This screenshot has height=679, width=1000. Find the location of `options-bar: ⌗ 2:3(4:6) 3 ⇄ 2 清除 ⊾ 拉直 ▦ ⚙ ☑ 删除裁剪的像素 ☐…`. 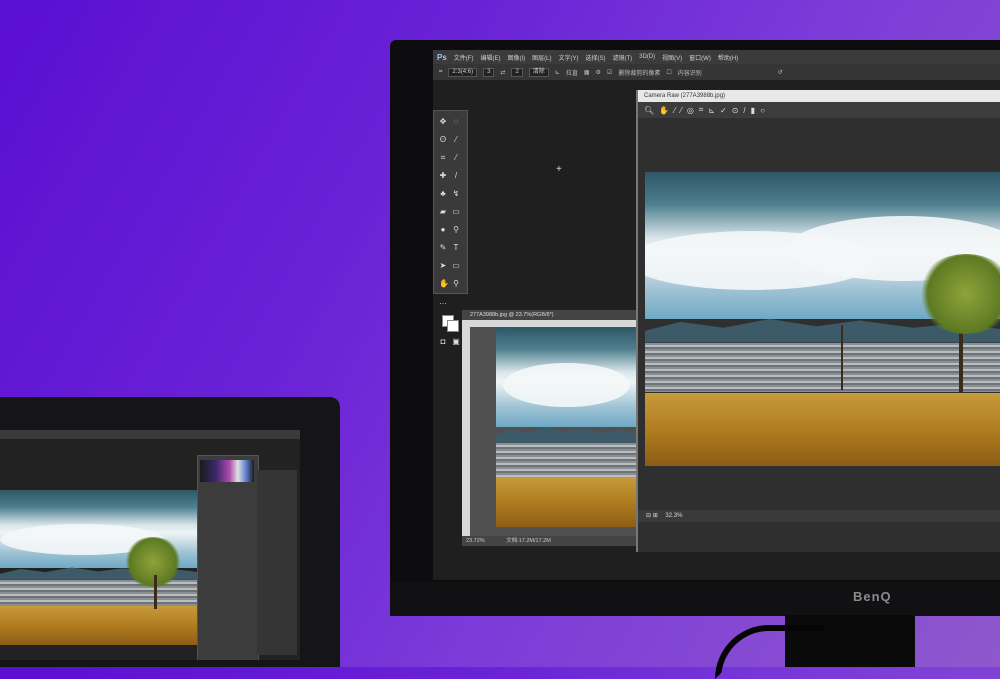

options-bar: ⌗ 2:3(4:6) 3 ⇄ 2 清除 ⊾ 拉直 ▦ ⚙ ☑ 删除裁剪的像素 ☐… is located at coordinates (716, 72).